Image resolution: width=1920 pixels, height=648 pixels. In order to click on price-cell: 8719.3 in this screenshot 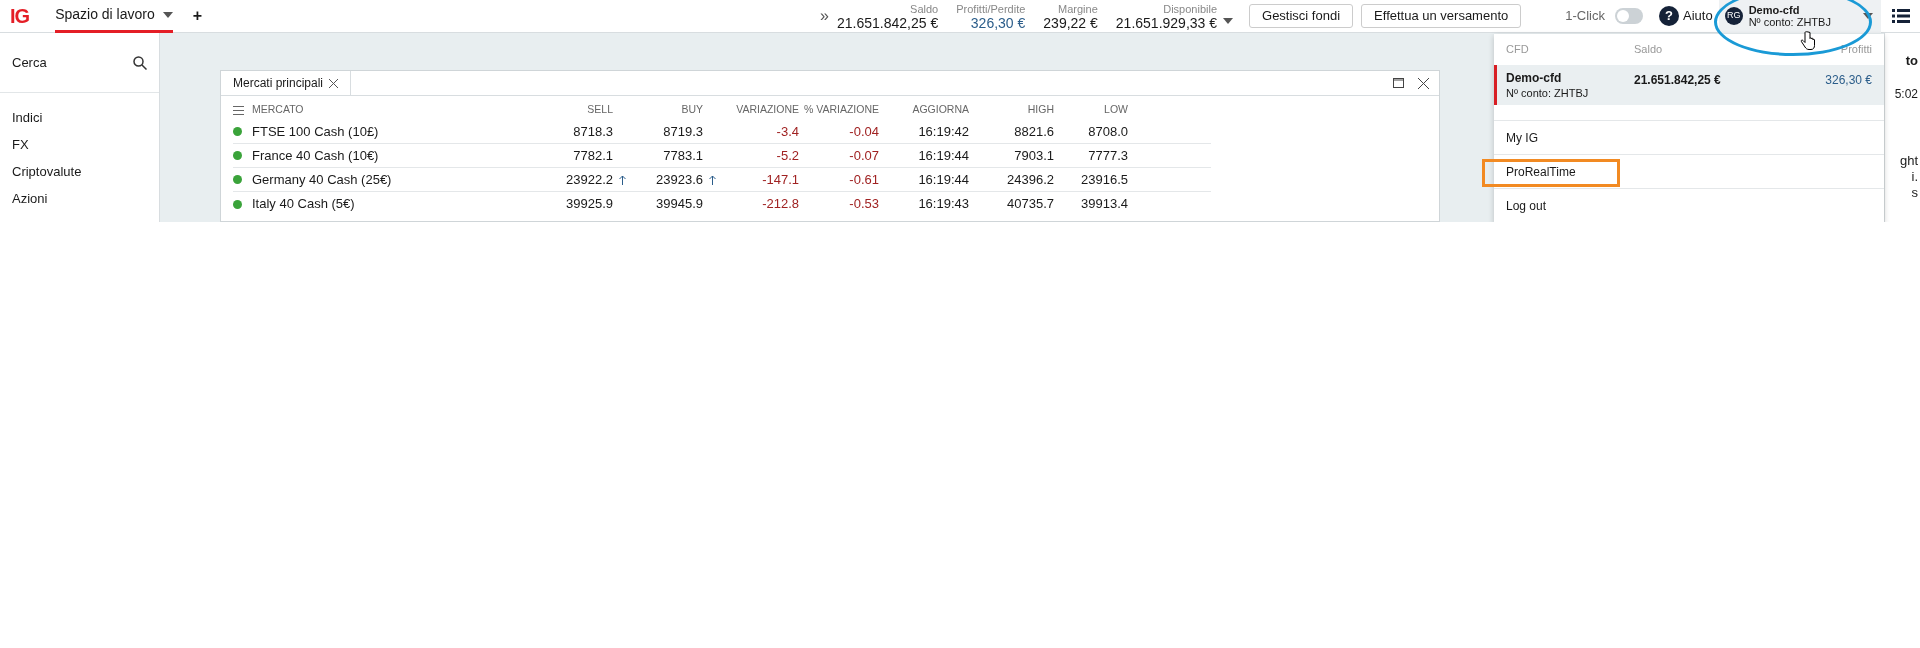, I will do `click(683, 131)`.